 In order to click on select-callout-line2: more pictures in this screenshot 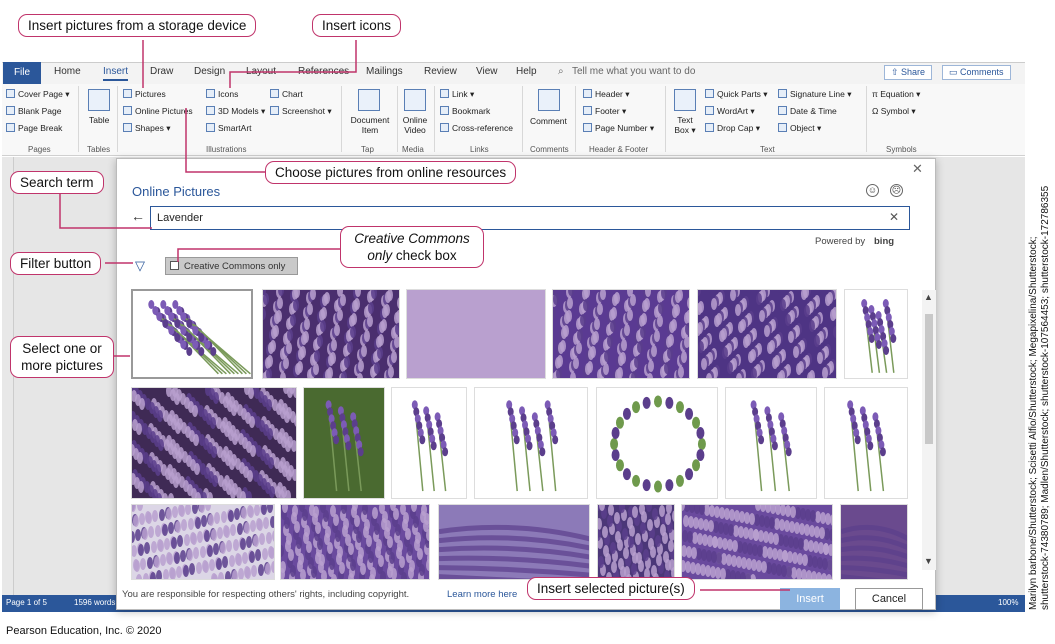, I will do `click(62, 365)`.